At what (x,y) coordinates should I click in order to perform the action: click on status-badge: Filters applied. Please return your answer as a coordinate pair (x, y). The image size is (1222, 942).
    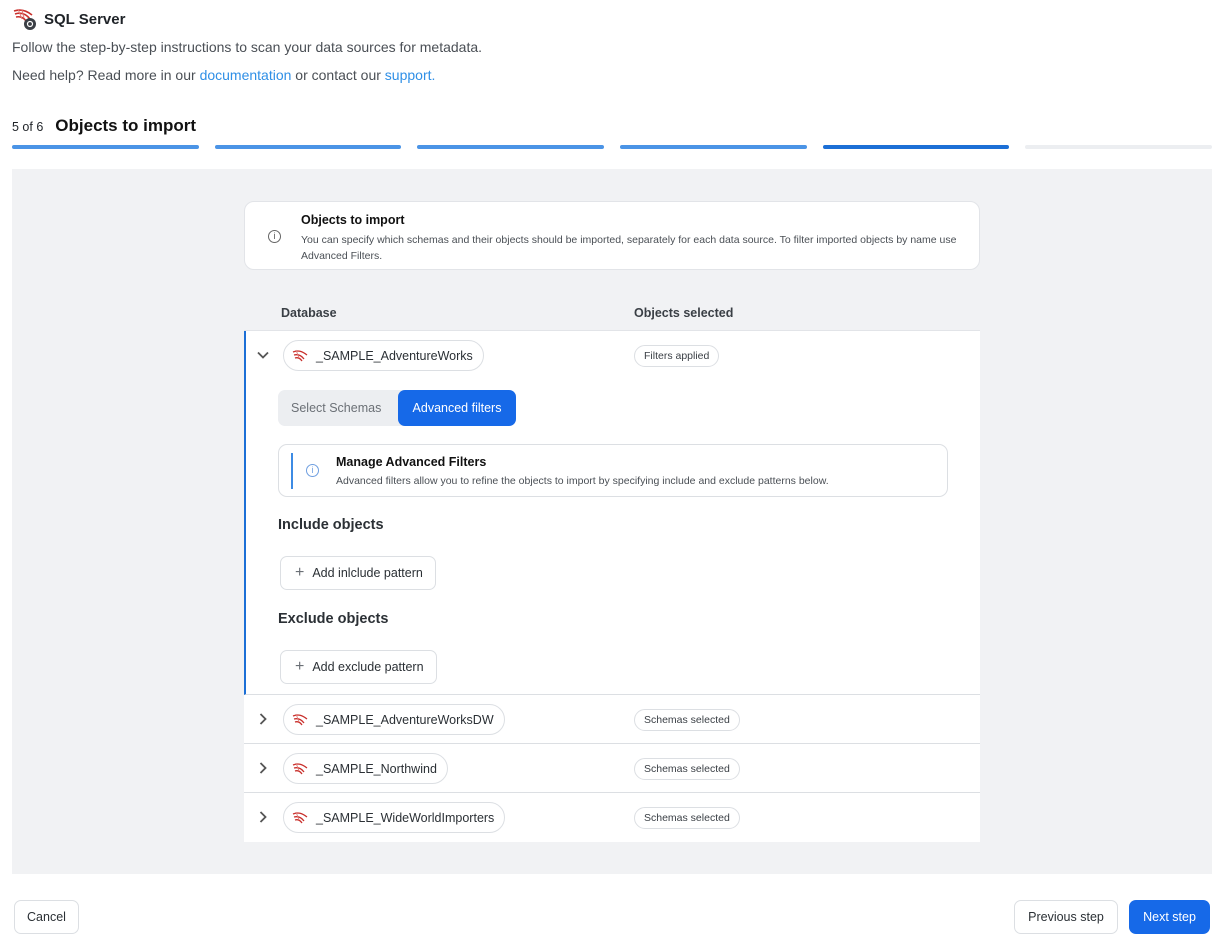
    Looking at the image, I should click on (677, 356).